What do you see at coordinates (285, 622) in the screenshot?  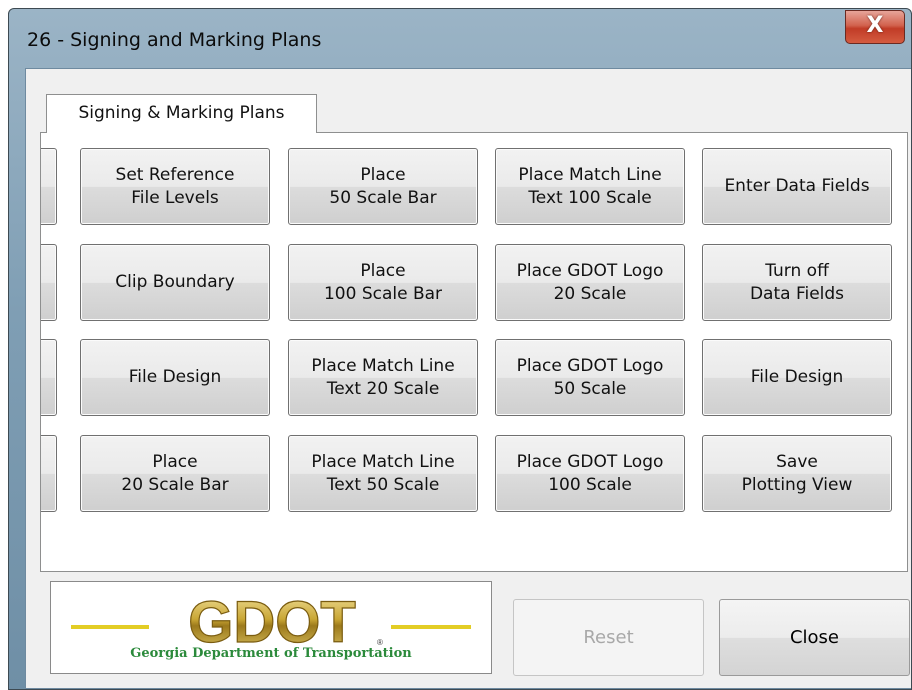 I see `gdot-wordmark-icon: GDOT ®` at bounding box center [285, 622].